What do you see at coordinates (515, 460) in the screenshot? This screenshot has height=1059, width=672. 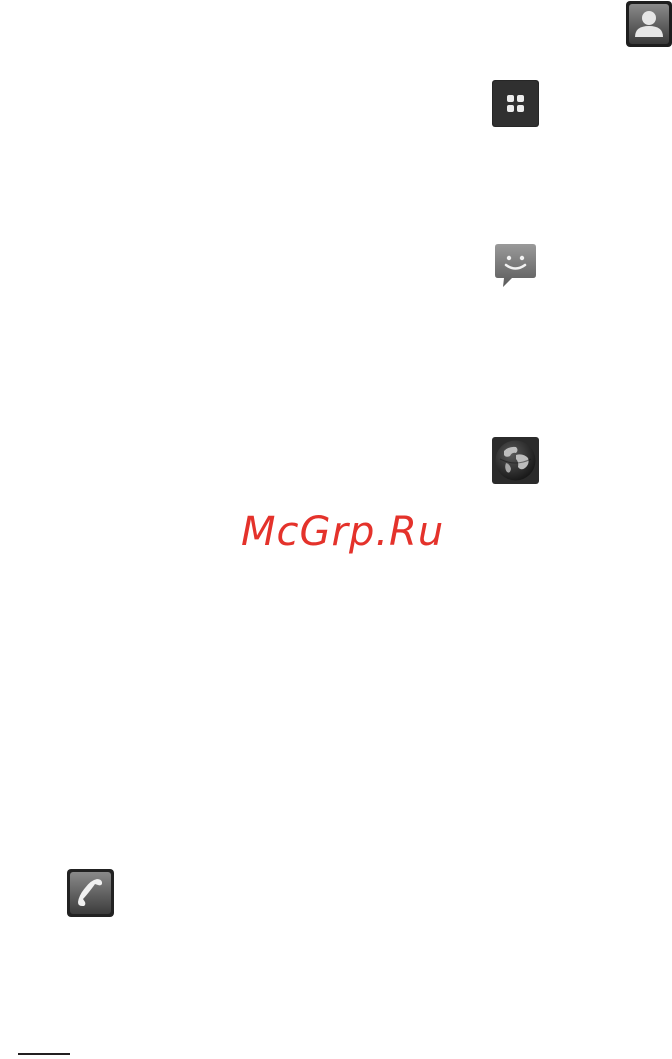 I see `browser-icon` at bounding box center [515, 460].